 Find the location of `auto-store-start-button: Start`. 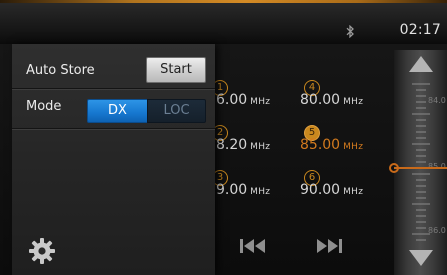

auto-store-start-button: Start is located at coordinates (176, 70).